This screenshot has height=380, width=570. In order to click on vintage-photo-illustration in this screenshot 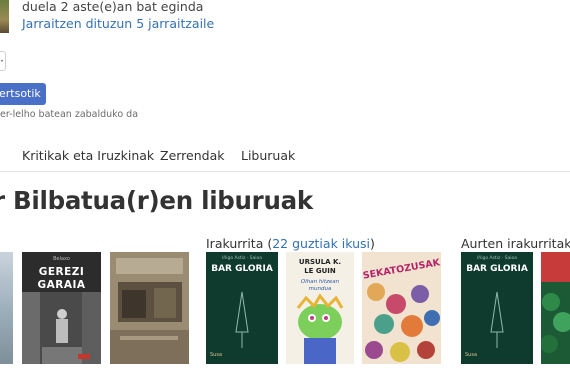, I will do `click(149, 308)`.